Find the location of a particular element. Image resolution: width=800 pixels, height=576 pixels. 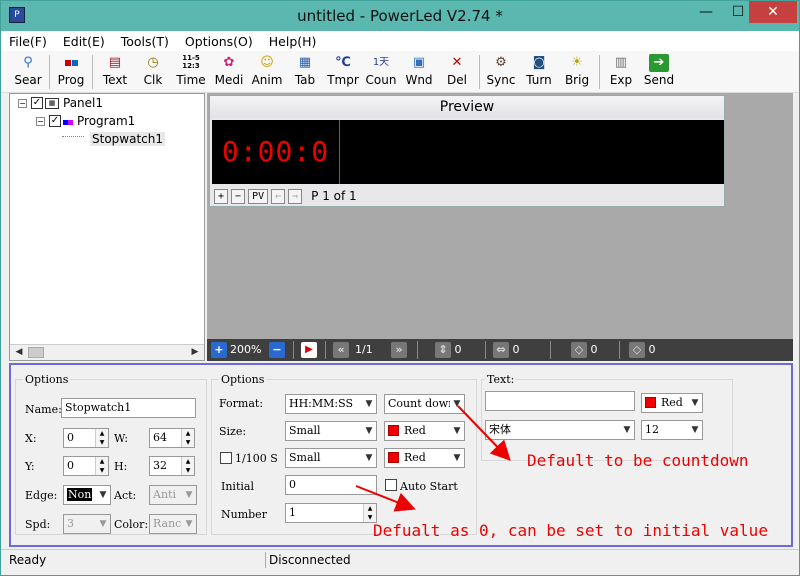

tree-node-program: − ✓ Program1 is located at coordinates (85, 121).